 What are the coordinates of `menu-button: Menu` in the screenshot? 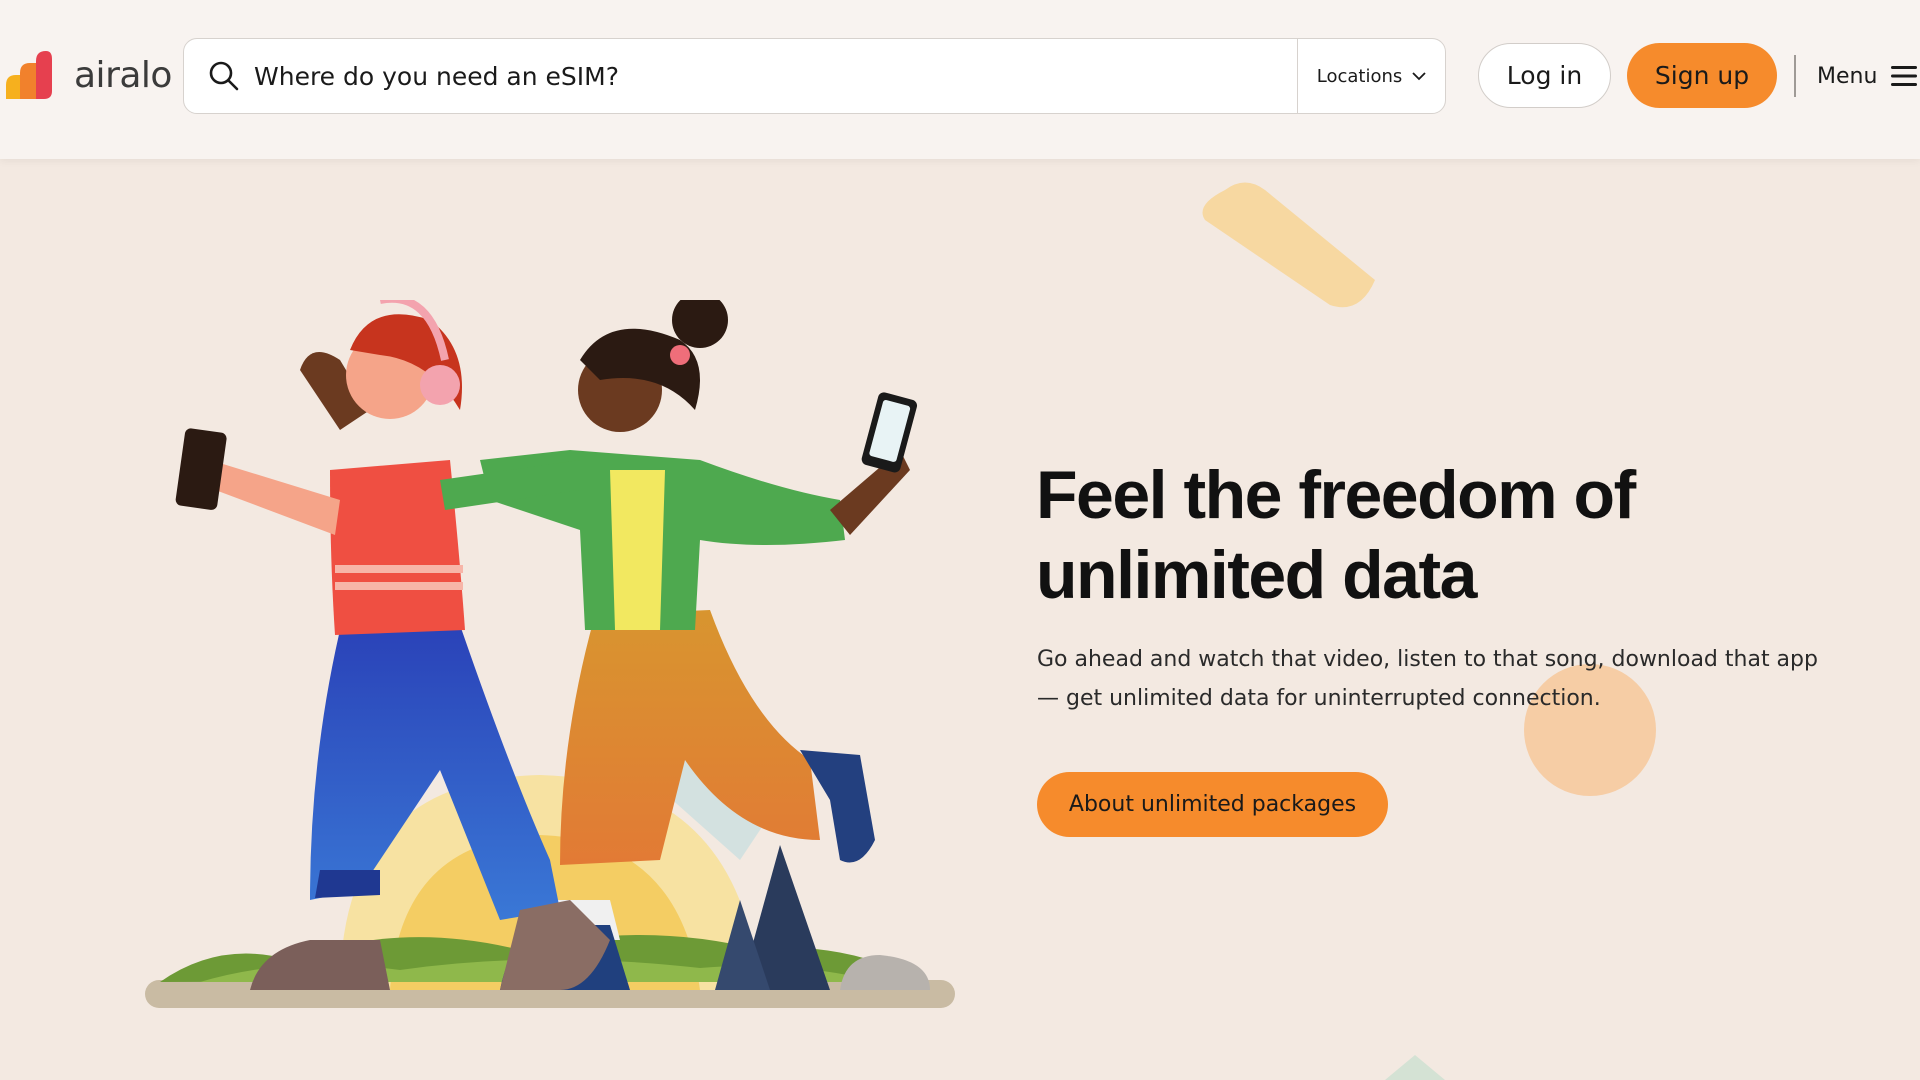 It's located at (1867, 76).